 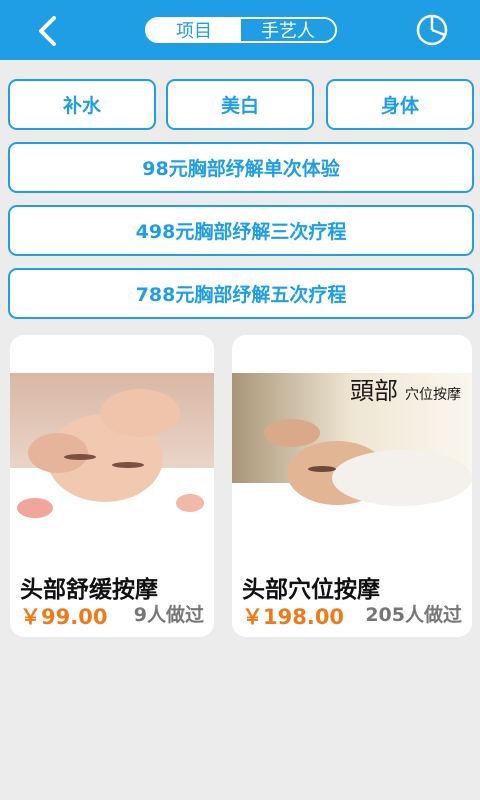 I want to click on tab-artisans: 手艺人, so click(x=288, y=30).